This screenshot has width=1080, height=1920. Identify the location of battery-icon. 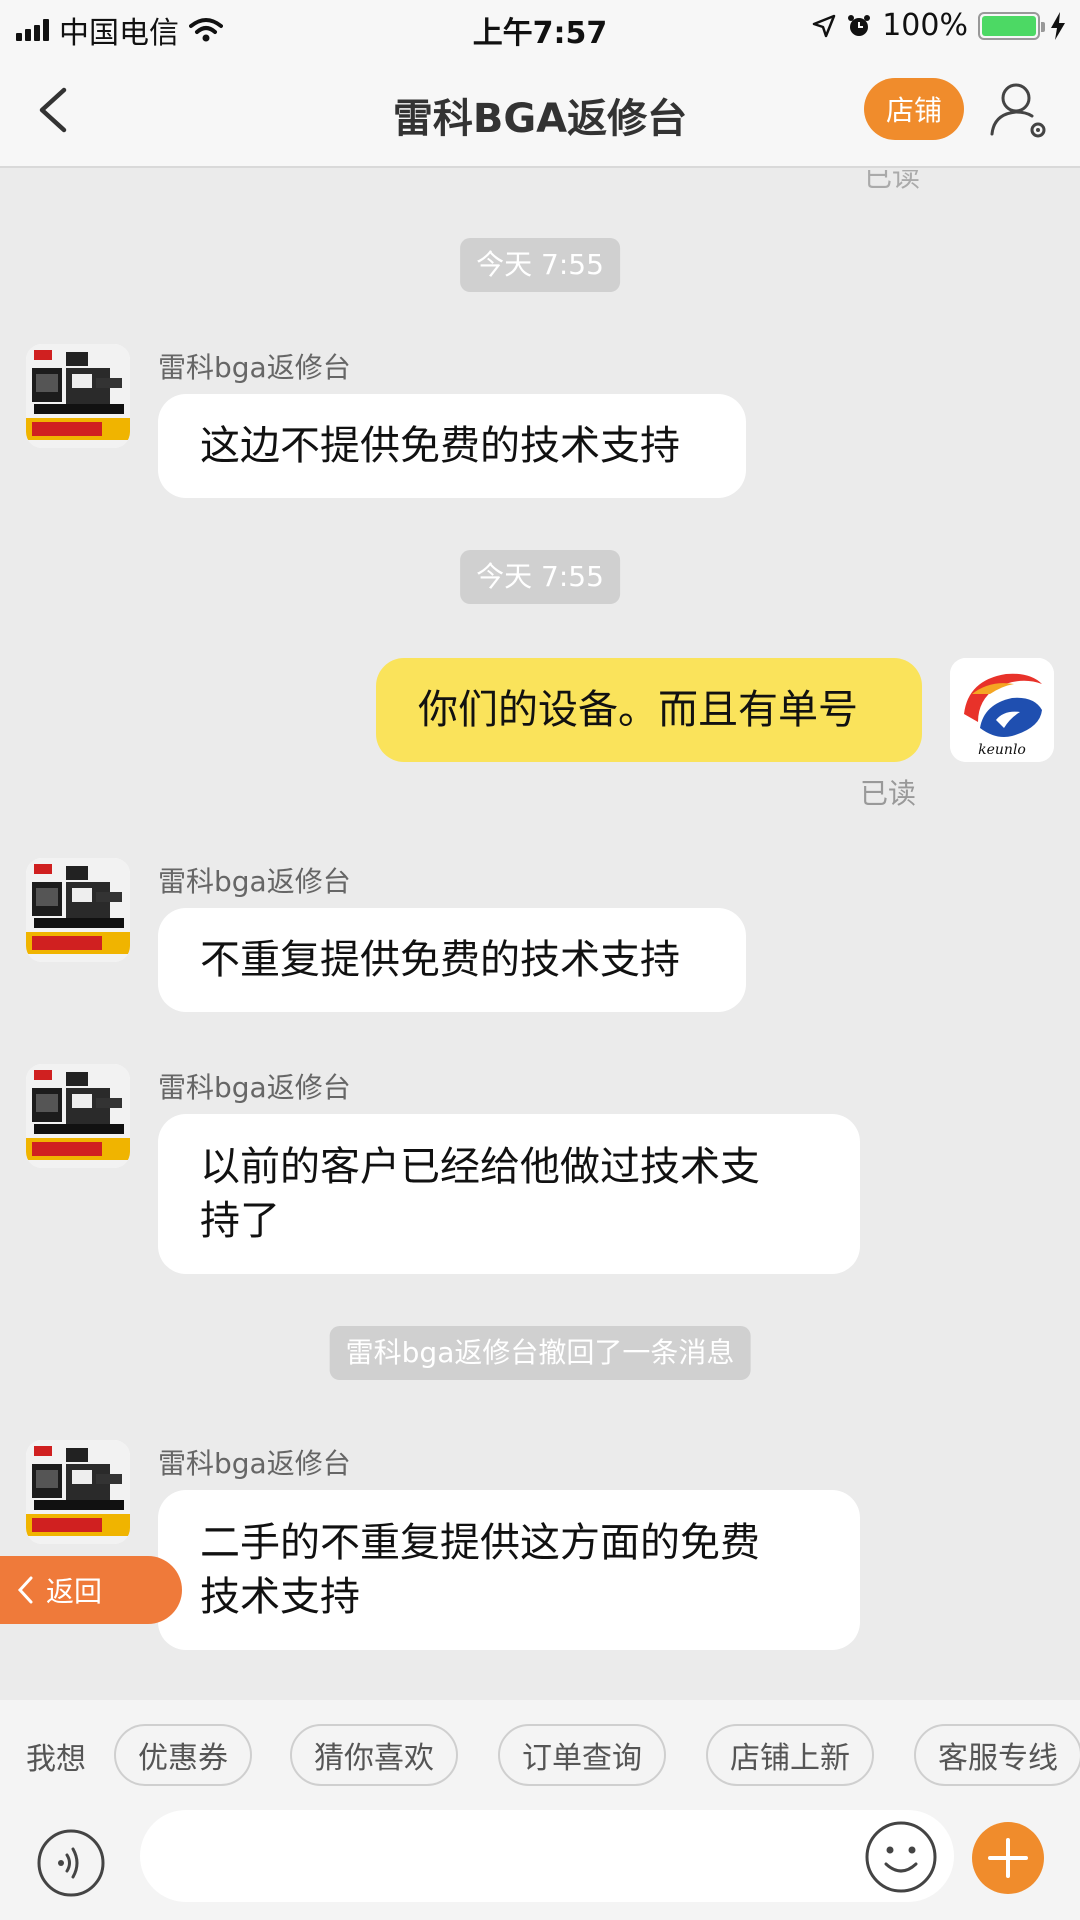
(1011, 25).